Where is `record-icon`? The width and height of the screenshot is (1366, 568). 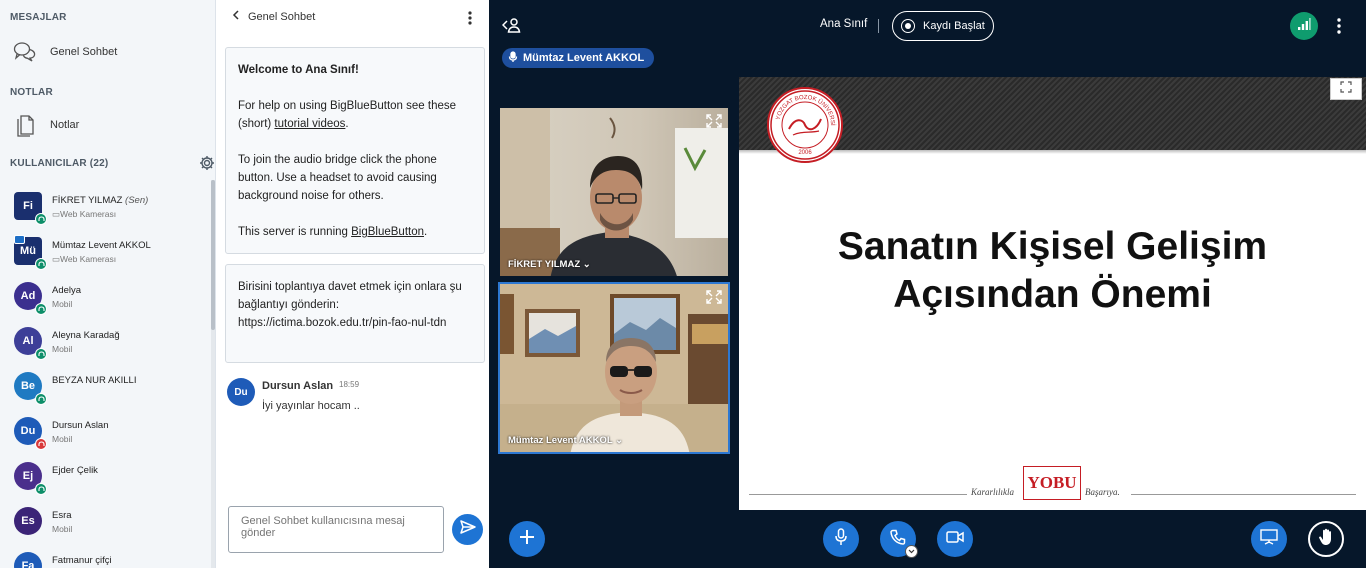
record-icon is located at coordinates (908, 26).